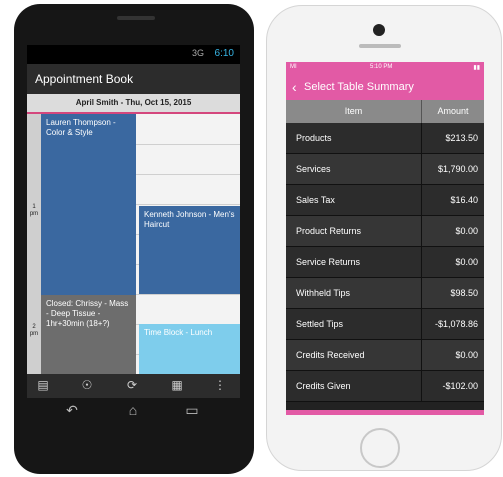  Describe the element at coordinates (453, 111) in the screenshot. I see `column-header-amount: Amount` at that location.